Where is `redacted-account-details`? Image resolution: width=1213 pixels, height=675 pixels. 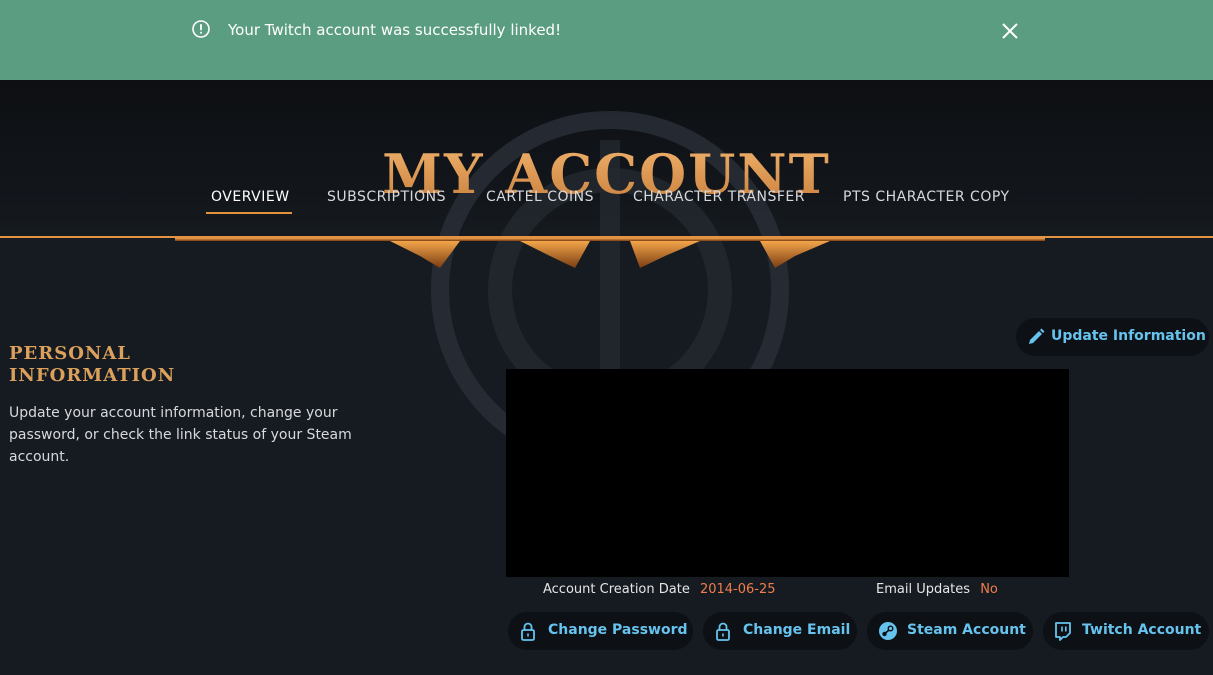 redacted-account-details is located at coordinates (787, 473).